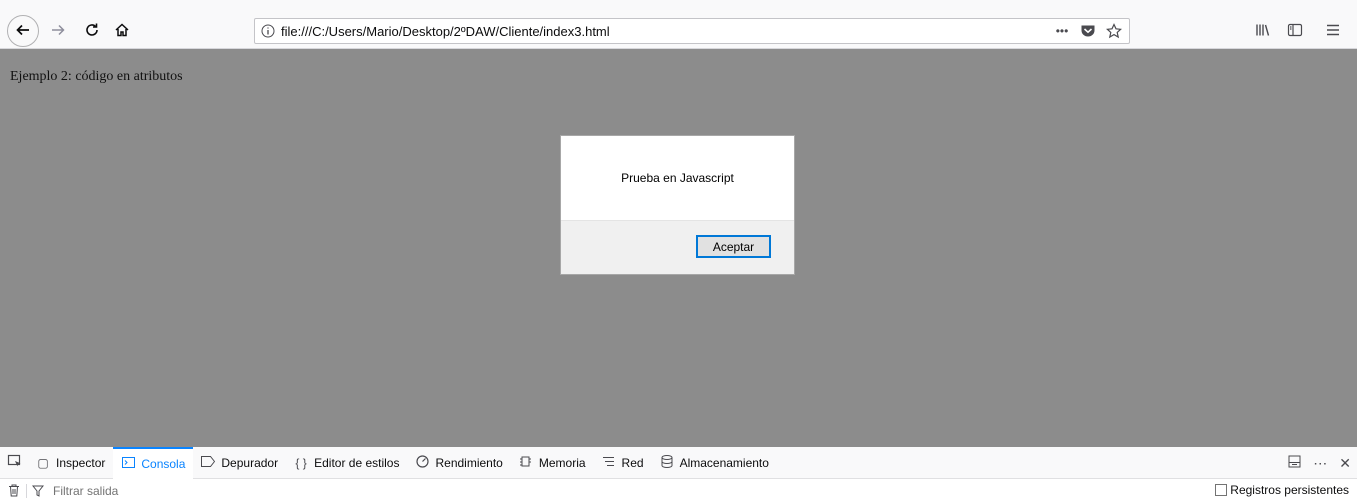  I want to click on checkbox, so click(1221, 490).